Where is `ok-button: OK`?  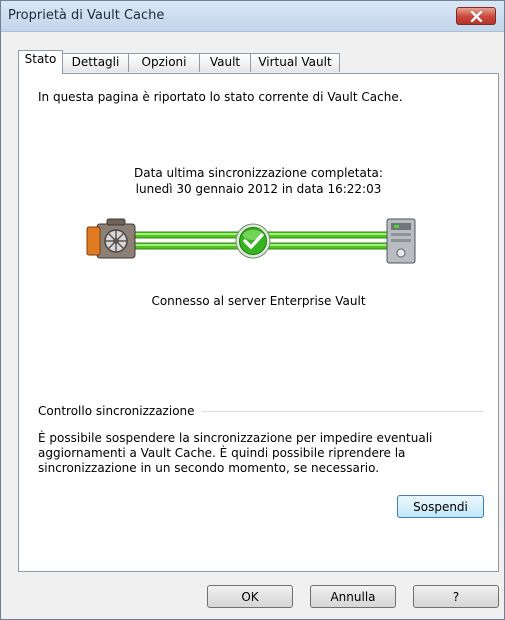 ok-button: OK is located at coordinates (250, 596).